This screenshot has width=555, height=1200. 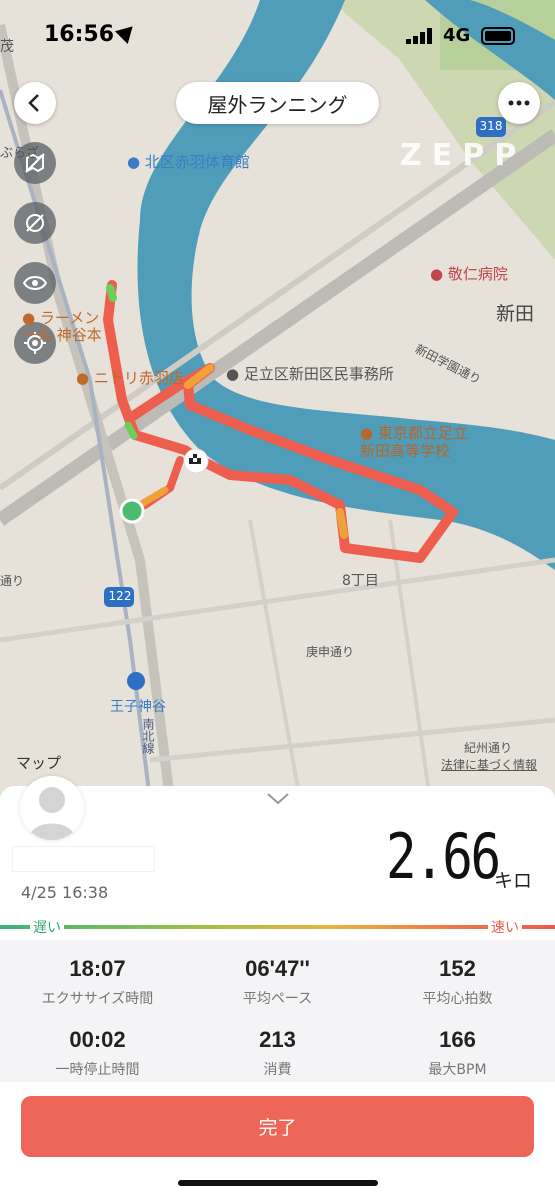 I want to click on signal-icon, so click(x=421, y=36).